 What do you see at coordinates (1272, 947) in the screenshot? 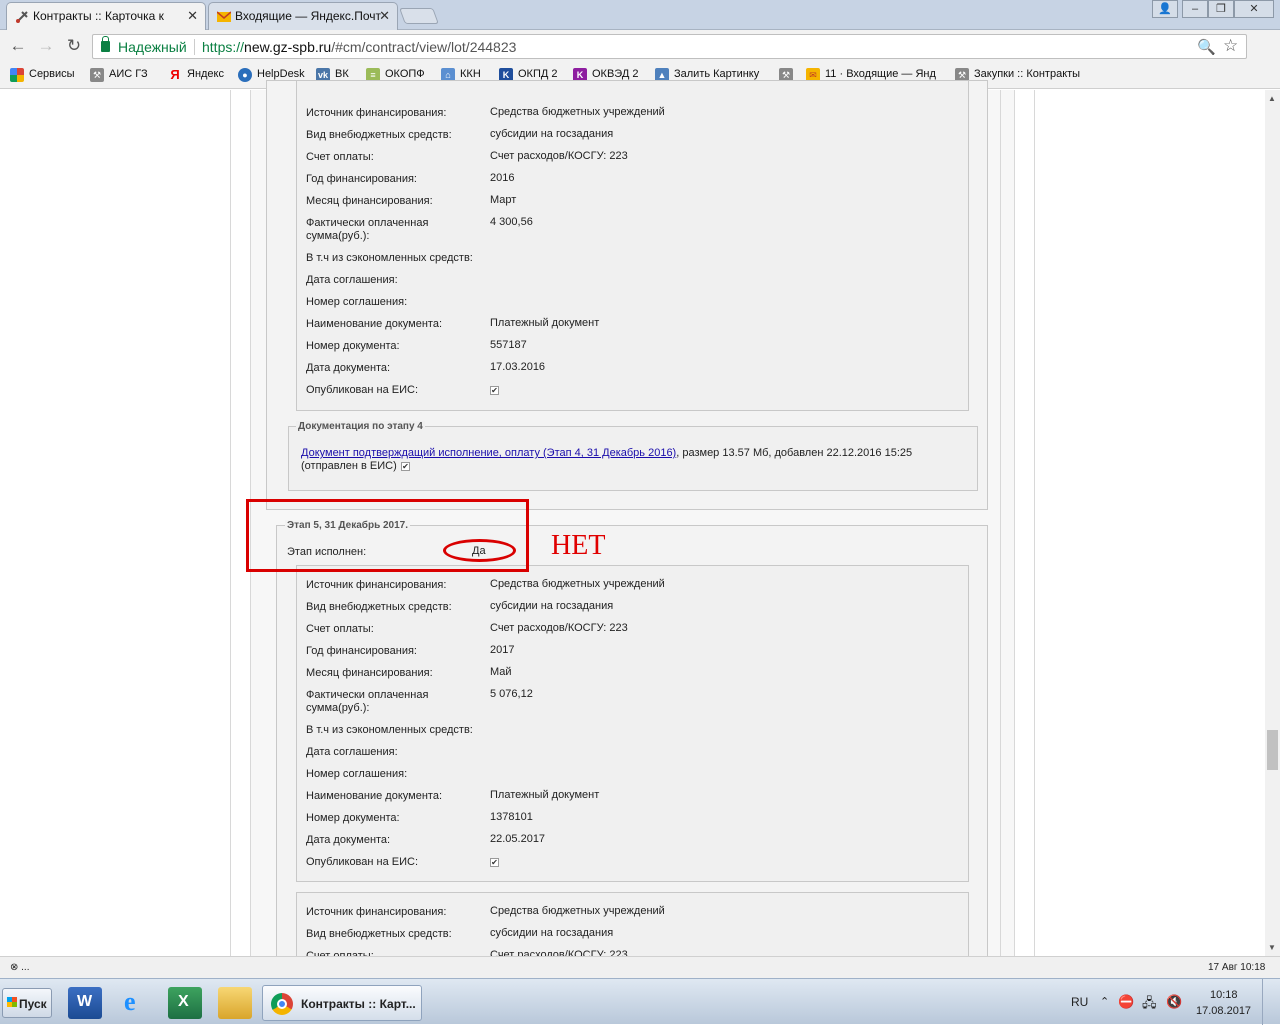
I see `scroll-down-icon: ▼` at bounding box center [1272, 947].